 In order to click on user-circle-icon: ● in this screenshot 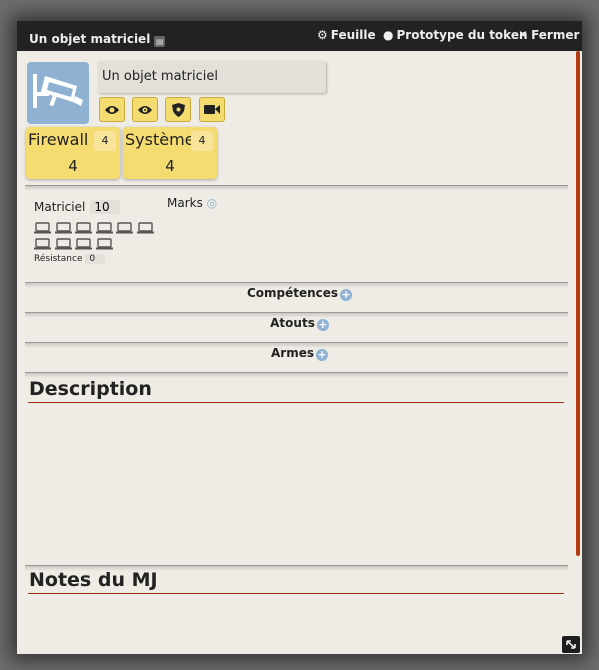, I will do `click(388, 35)`.